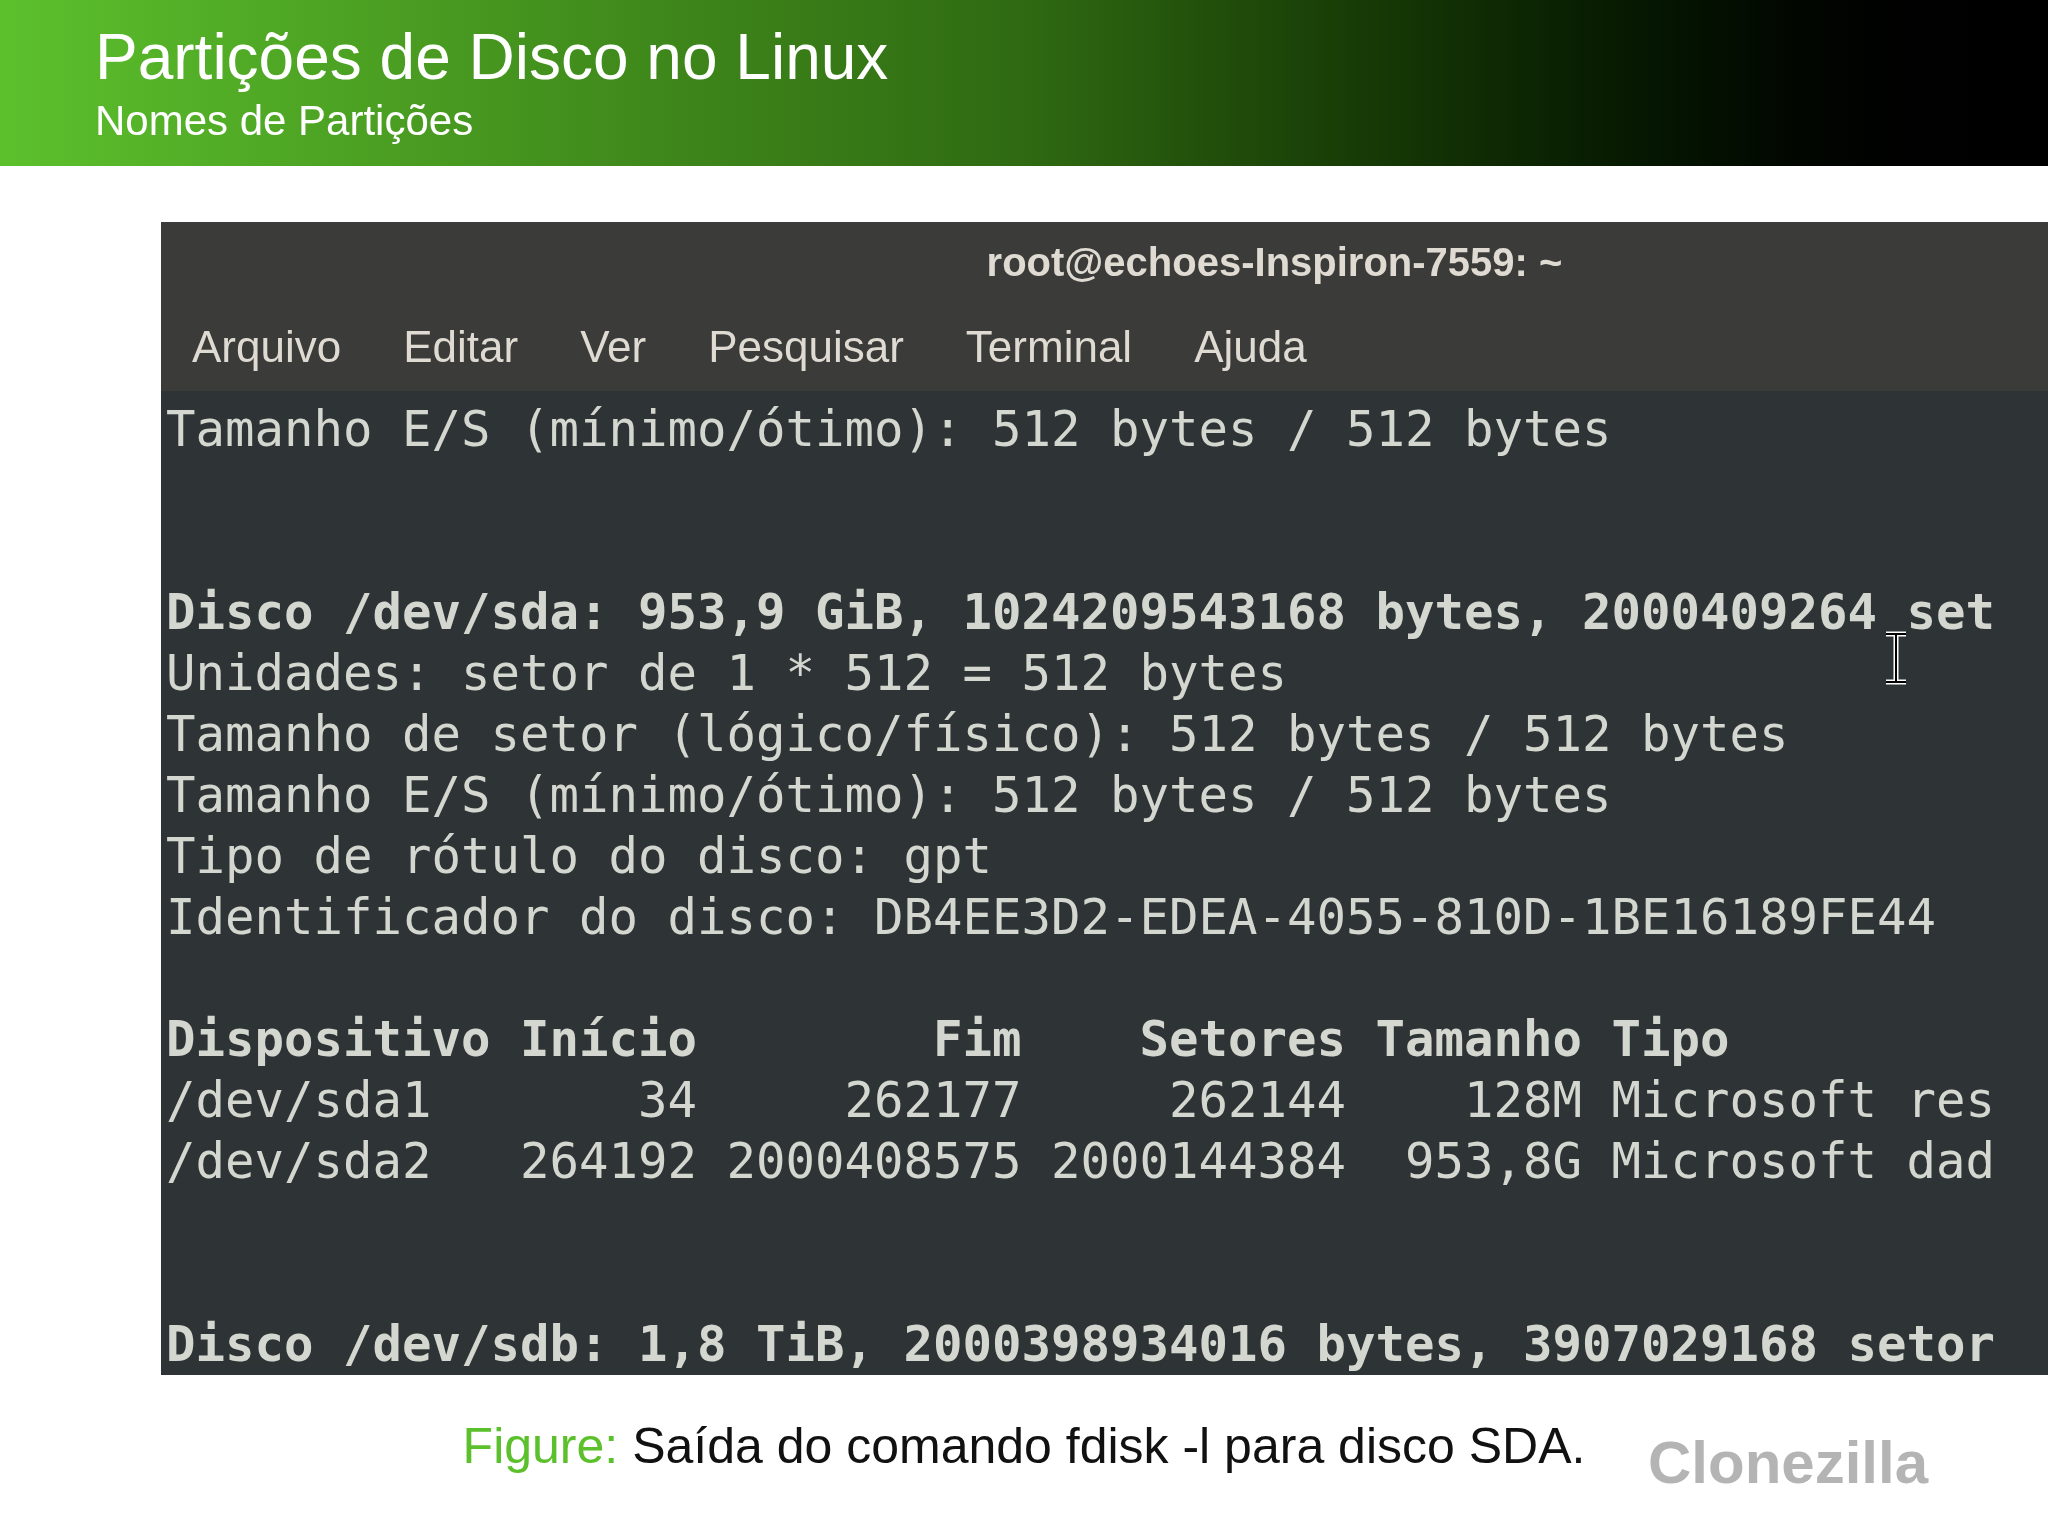  Describe the element at coordinates (1198, 1162) in the screenshot. I see `table-cell-text: 2000144384` at that location.